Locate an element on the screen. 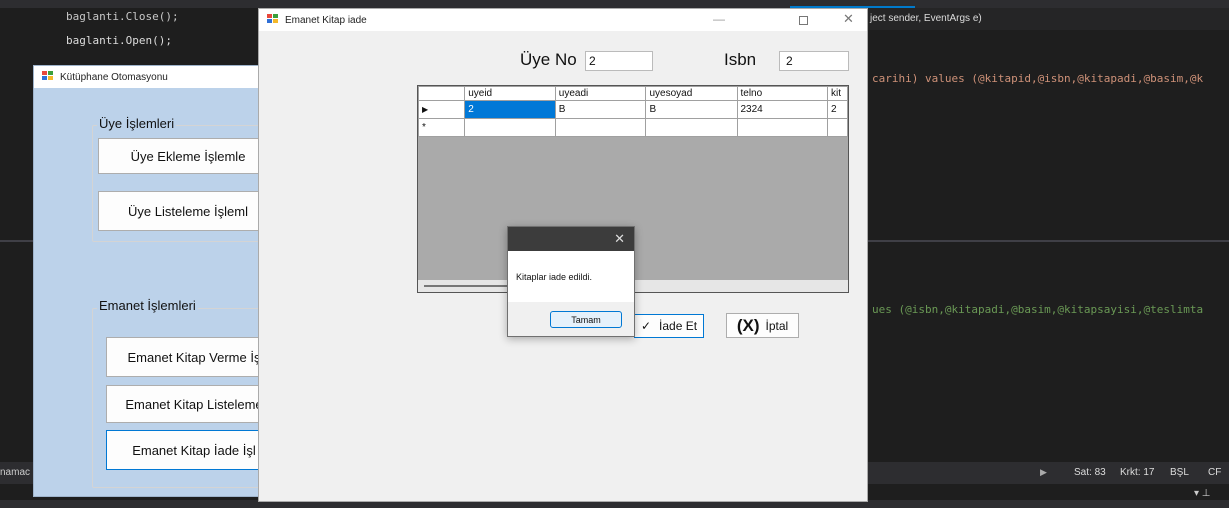 Image resolution: width=1229 pixels, height=508 pixels. grid-corner-cell is located at coordinates (442, 93).